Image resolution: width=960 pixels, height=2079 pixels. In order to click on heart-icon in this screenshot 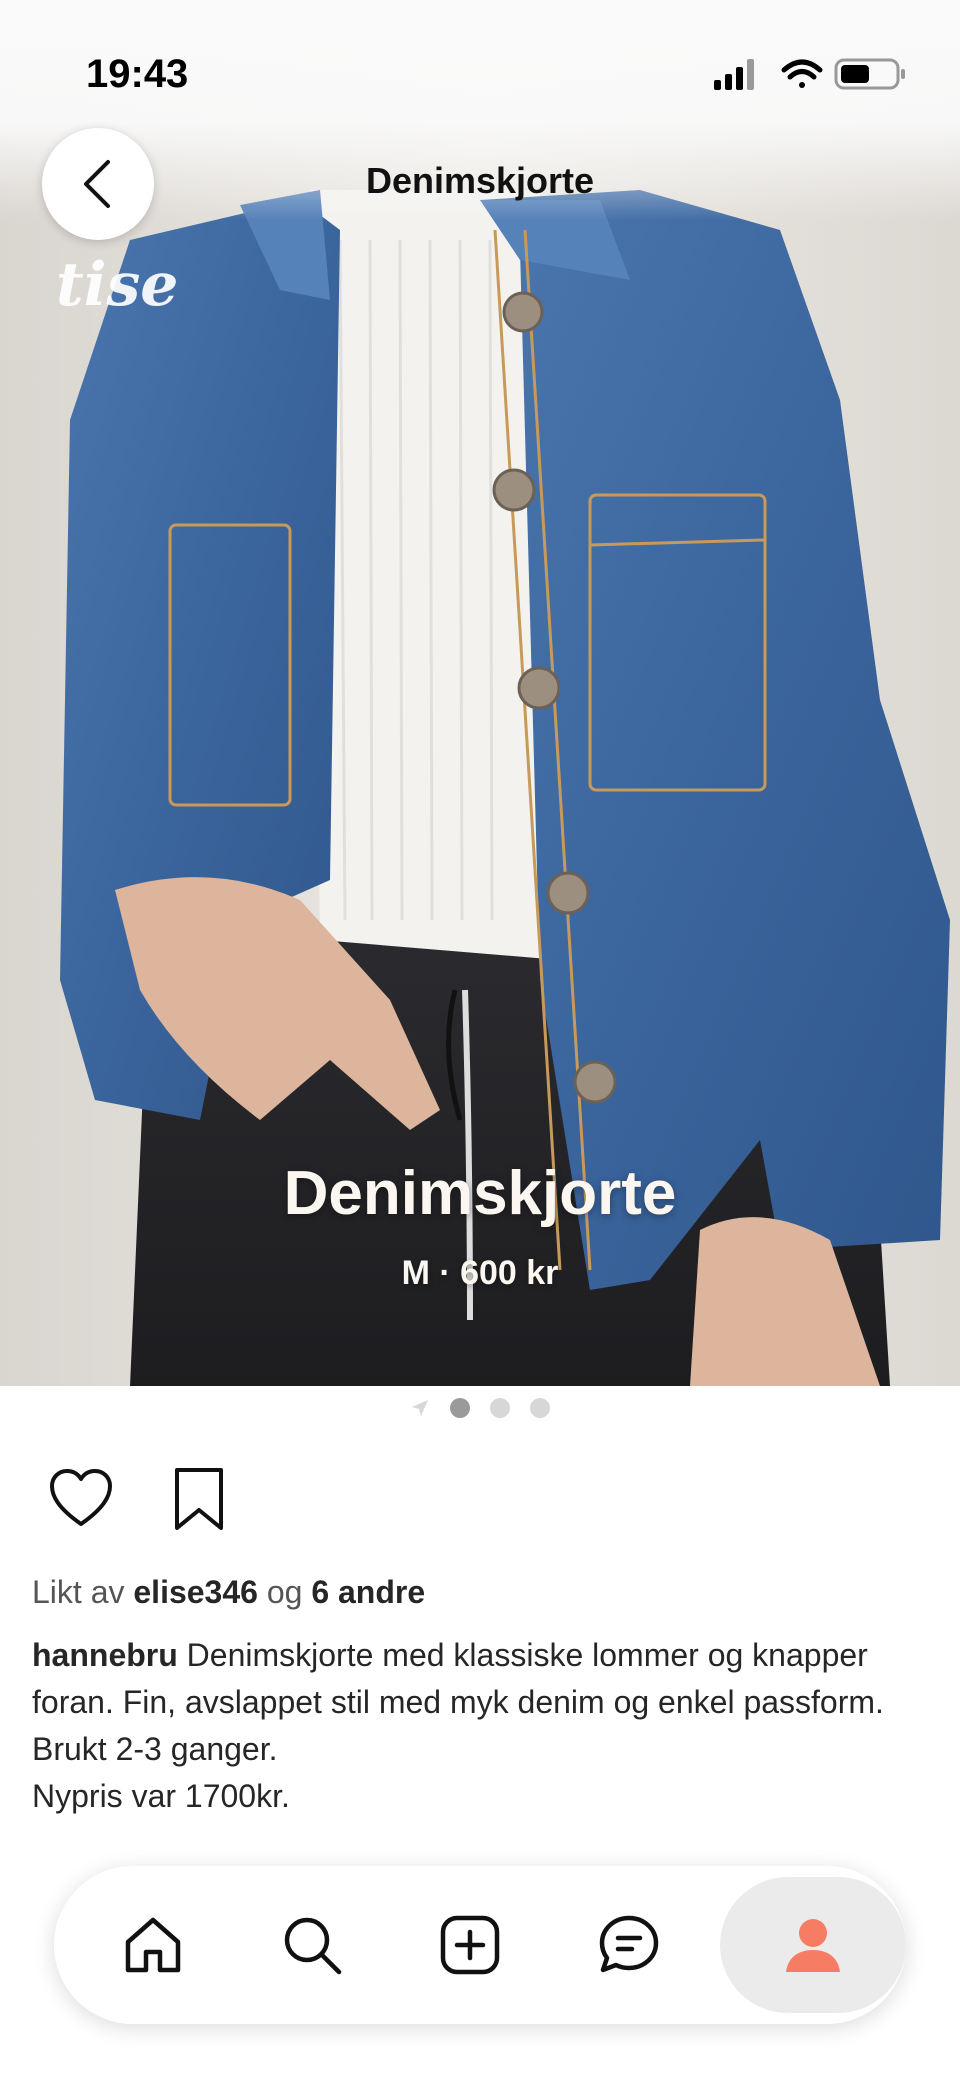, I will do `click(81, 1497)`.